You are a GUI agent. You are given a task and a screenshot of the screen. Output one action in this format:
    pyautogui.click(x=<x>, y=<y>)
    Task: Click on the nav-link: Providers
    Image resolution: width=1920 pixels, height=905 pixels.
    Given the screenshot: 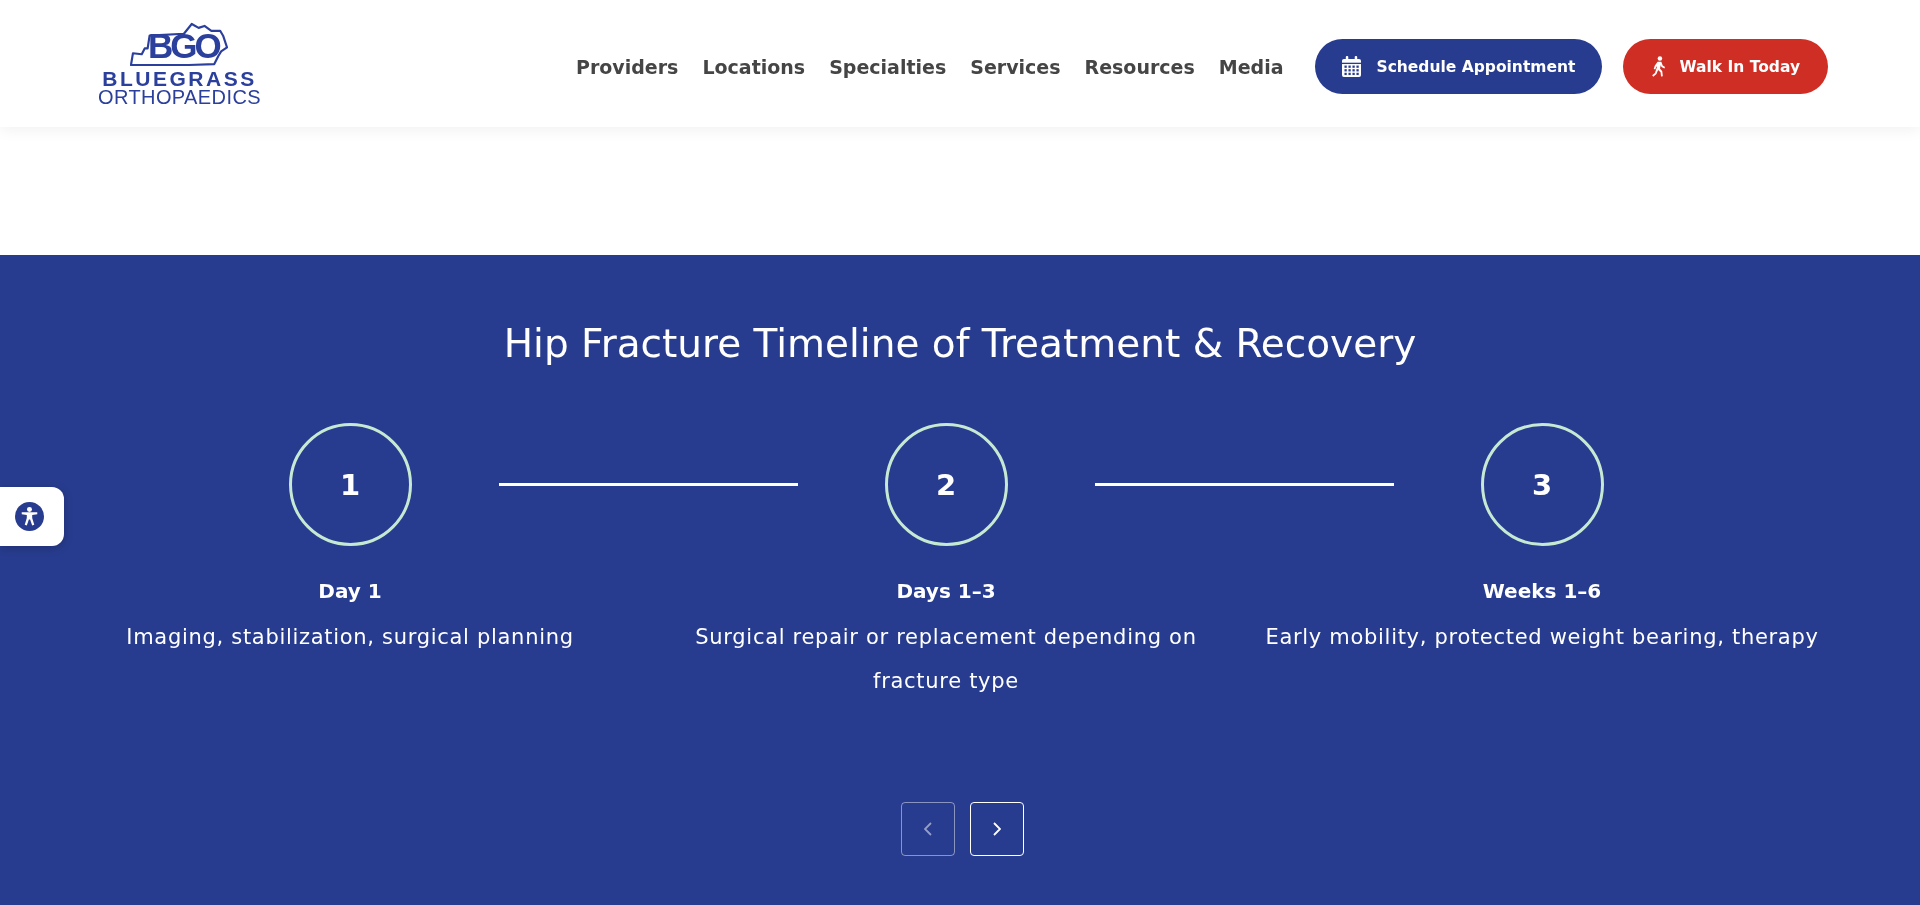 What is the action you would take?
    pyautogui.click(x=627, y=66)
    